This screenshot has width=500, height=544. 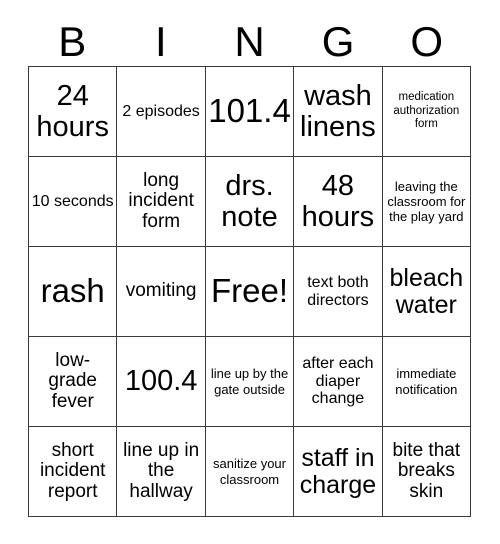 I want to click on bingo-cell-g3: text both directors, so click(x=338, y=292).